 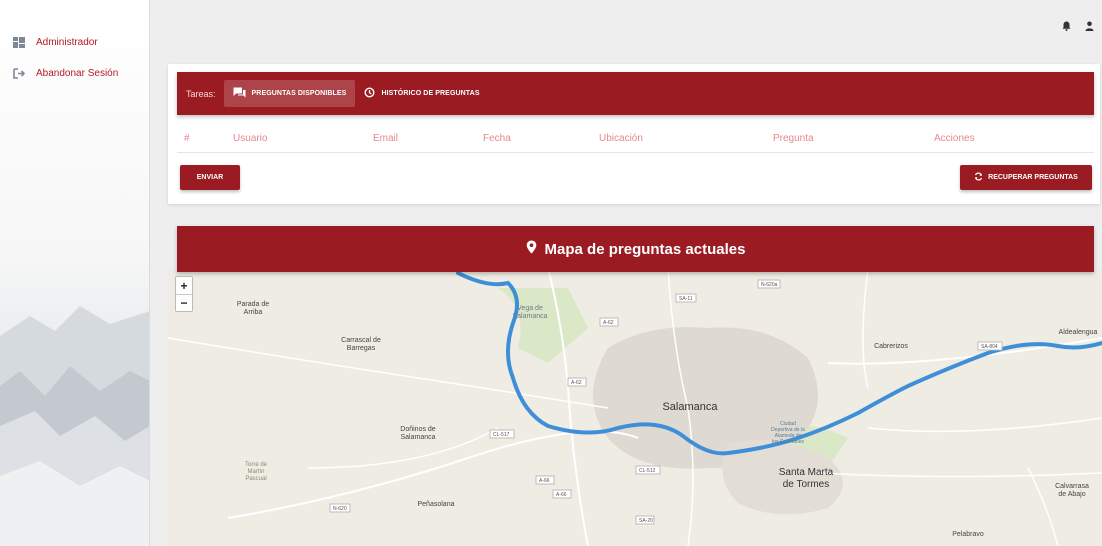 I want to click on zoom-out-button: −, so click(x=184, y=302).